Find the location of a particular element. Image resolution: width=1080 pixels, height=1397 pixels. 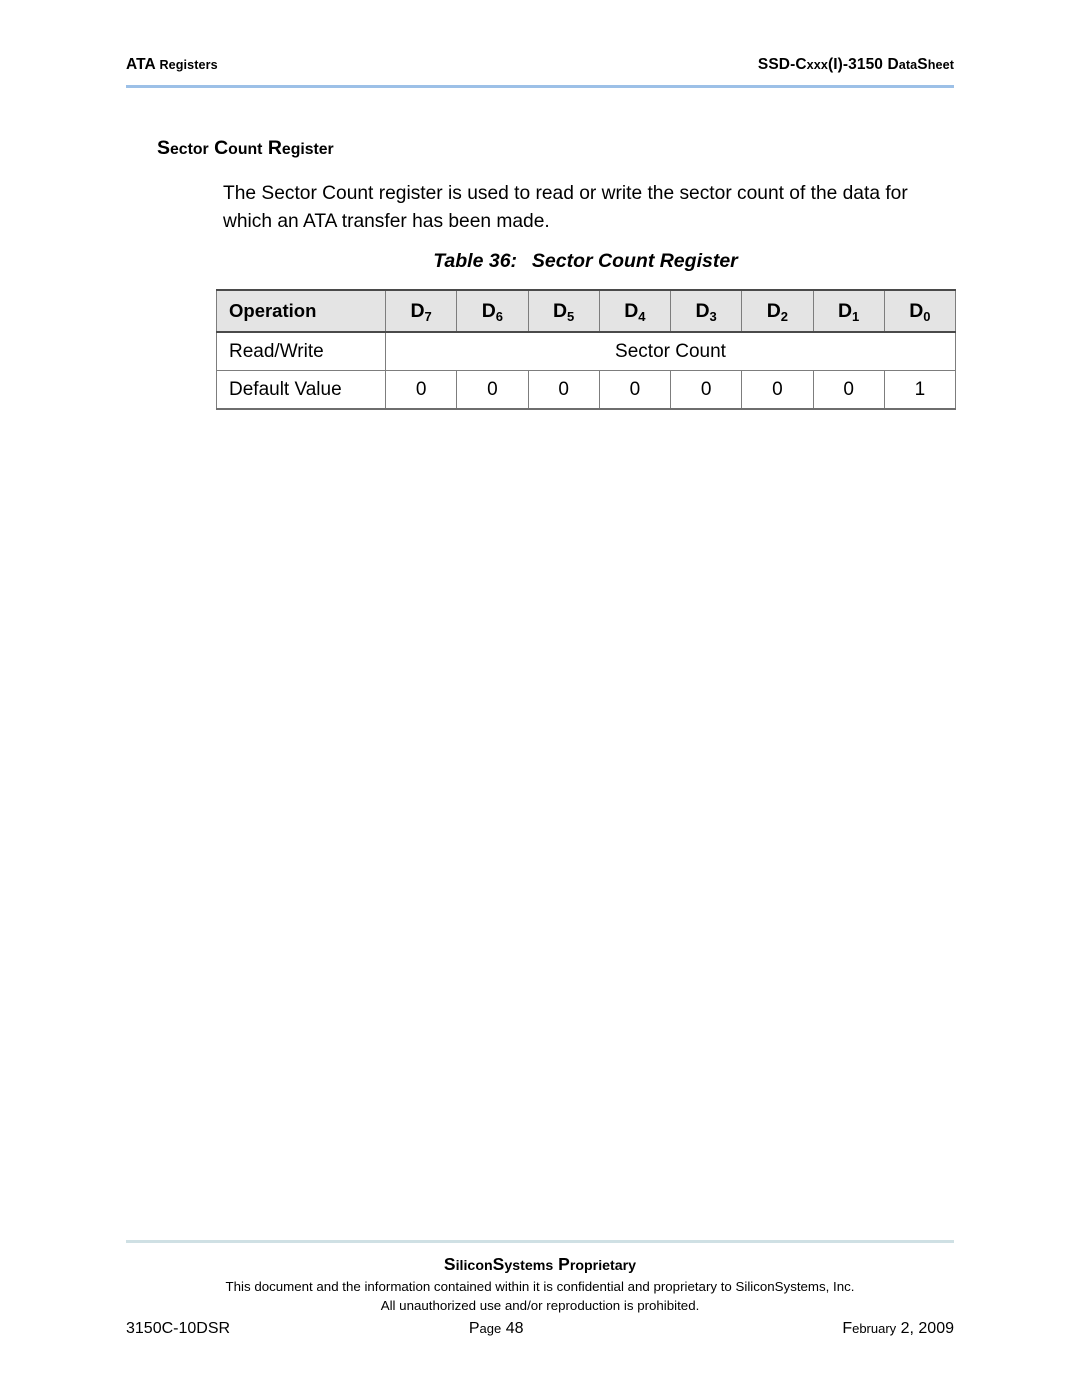

header-left-rest: Registers is located at coordinates (186, 65).